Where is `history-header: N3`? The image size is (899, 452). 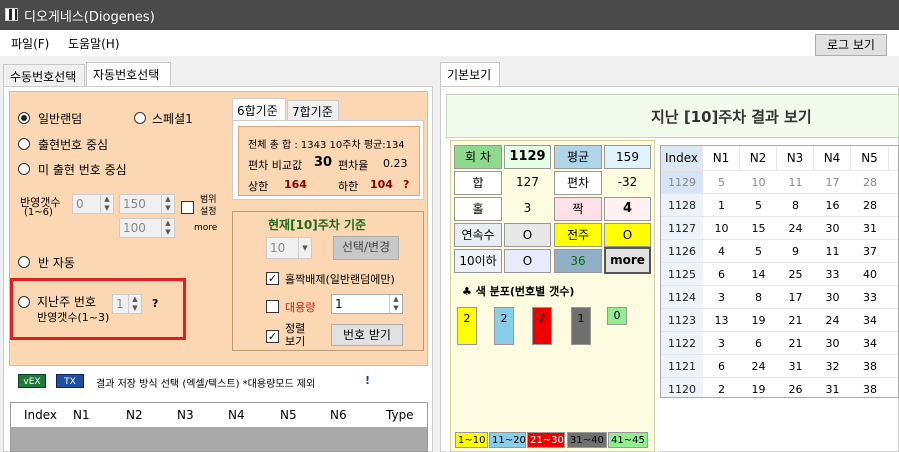 history-header: N3 is located at coordinates (795, 158).